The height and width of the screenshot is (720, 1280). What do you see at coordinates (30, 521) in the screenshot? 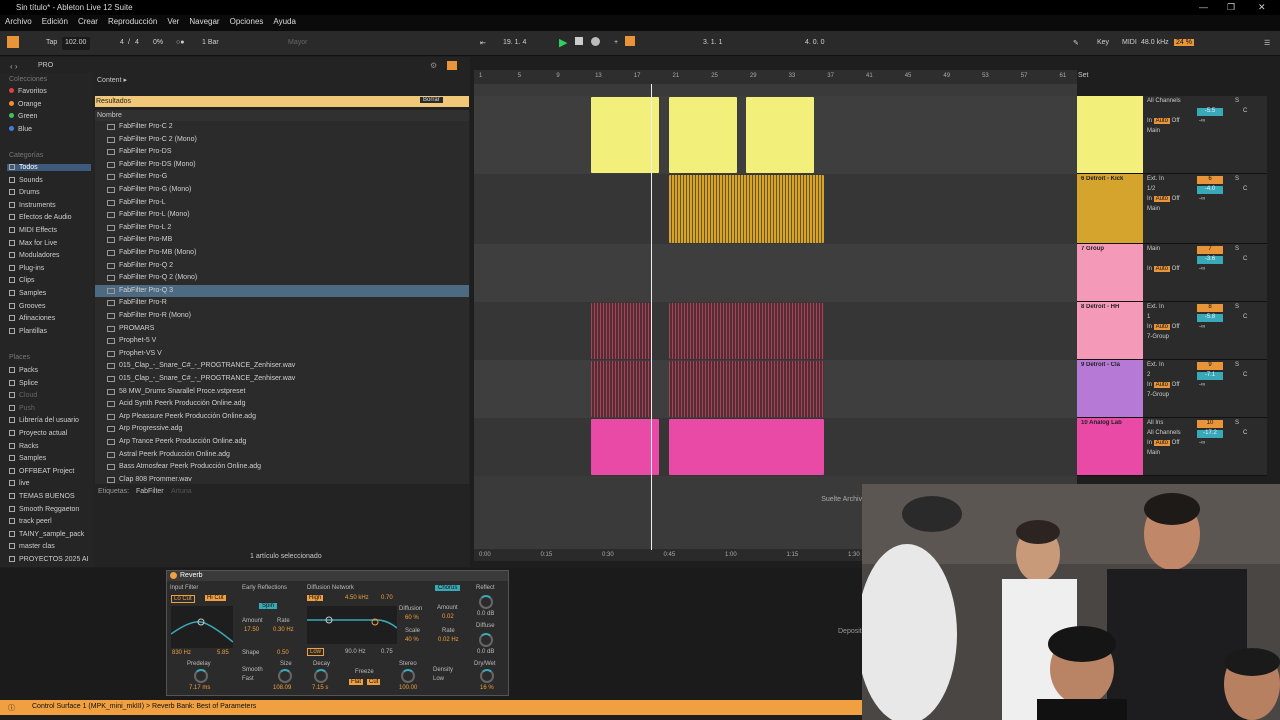
I see `place-12: track peerl` at bounding box center [30, 521].